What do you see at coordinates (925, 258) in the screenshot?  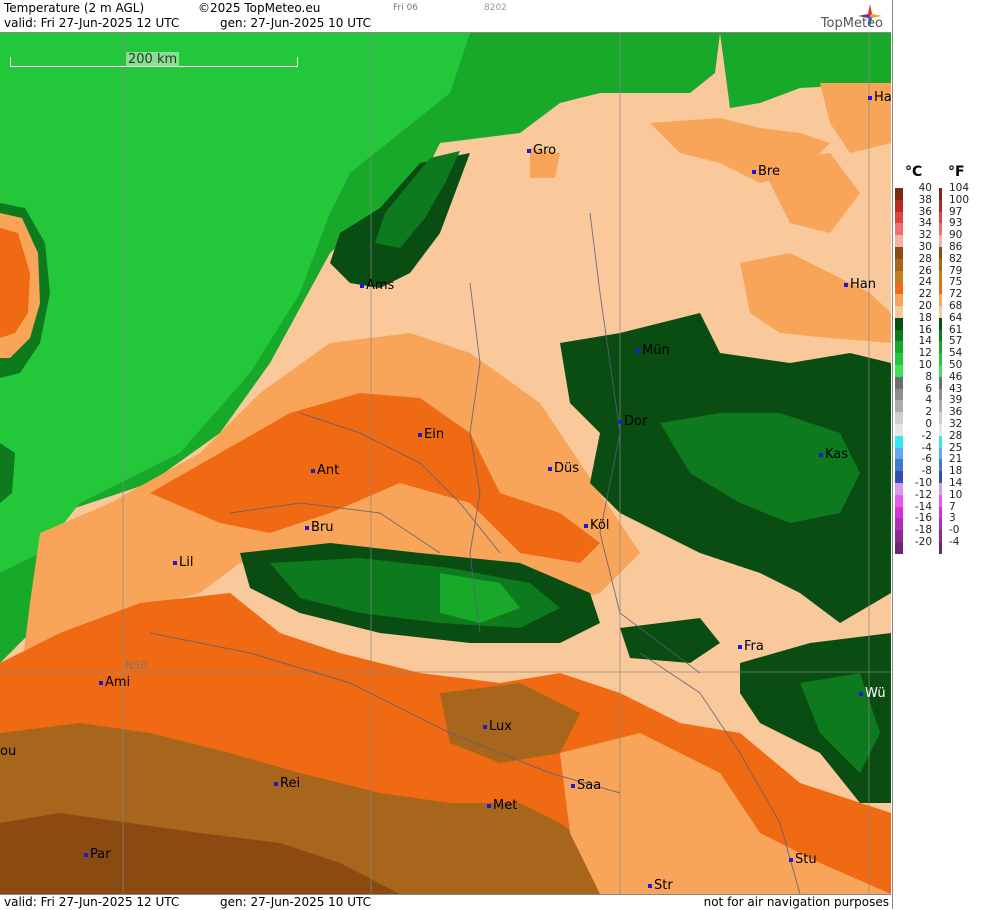 I see `legend-label-c: 28` at bounding box center [925, 258].